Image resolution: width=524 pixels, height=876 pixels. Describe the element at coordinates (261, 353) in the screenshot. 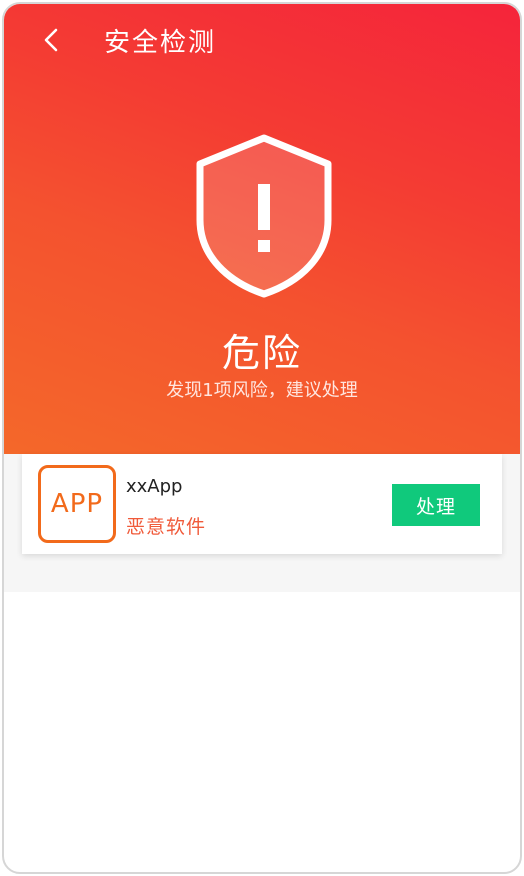

I see `status-title: 危险` at that location.